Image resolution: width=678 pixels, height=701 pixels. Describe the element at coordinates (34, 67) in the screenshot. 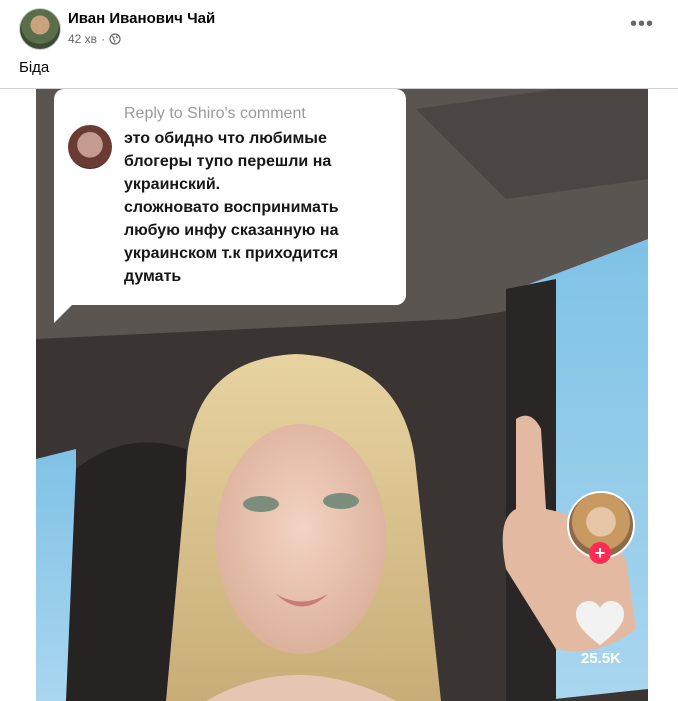

I see `post-text: Біда` at that location.